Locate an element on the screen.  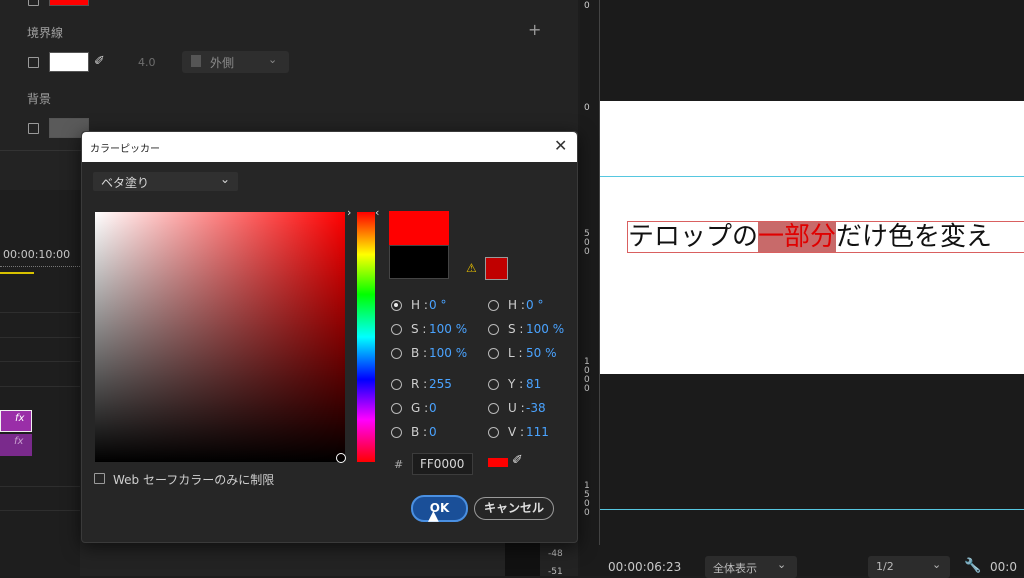
hue-slider is located at coordinates (366, 337).